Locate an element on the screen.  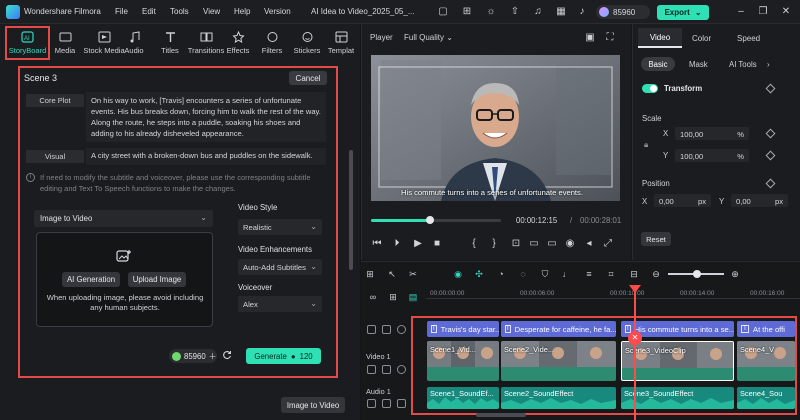
tool-media: Media is located at coordinates (65, 43).